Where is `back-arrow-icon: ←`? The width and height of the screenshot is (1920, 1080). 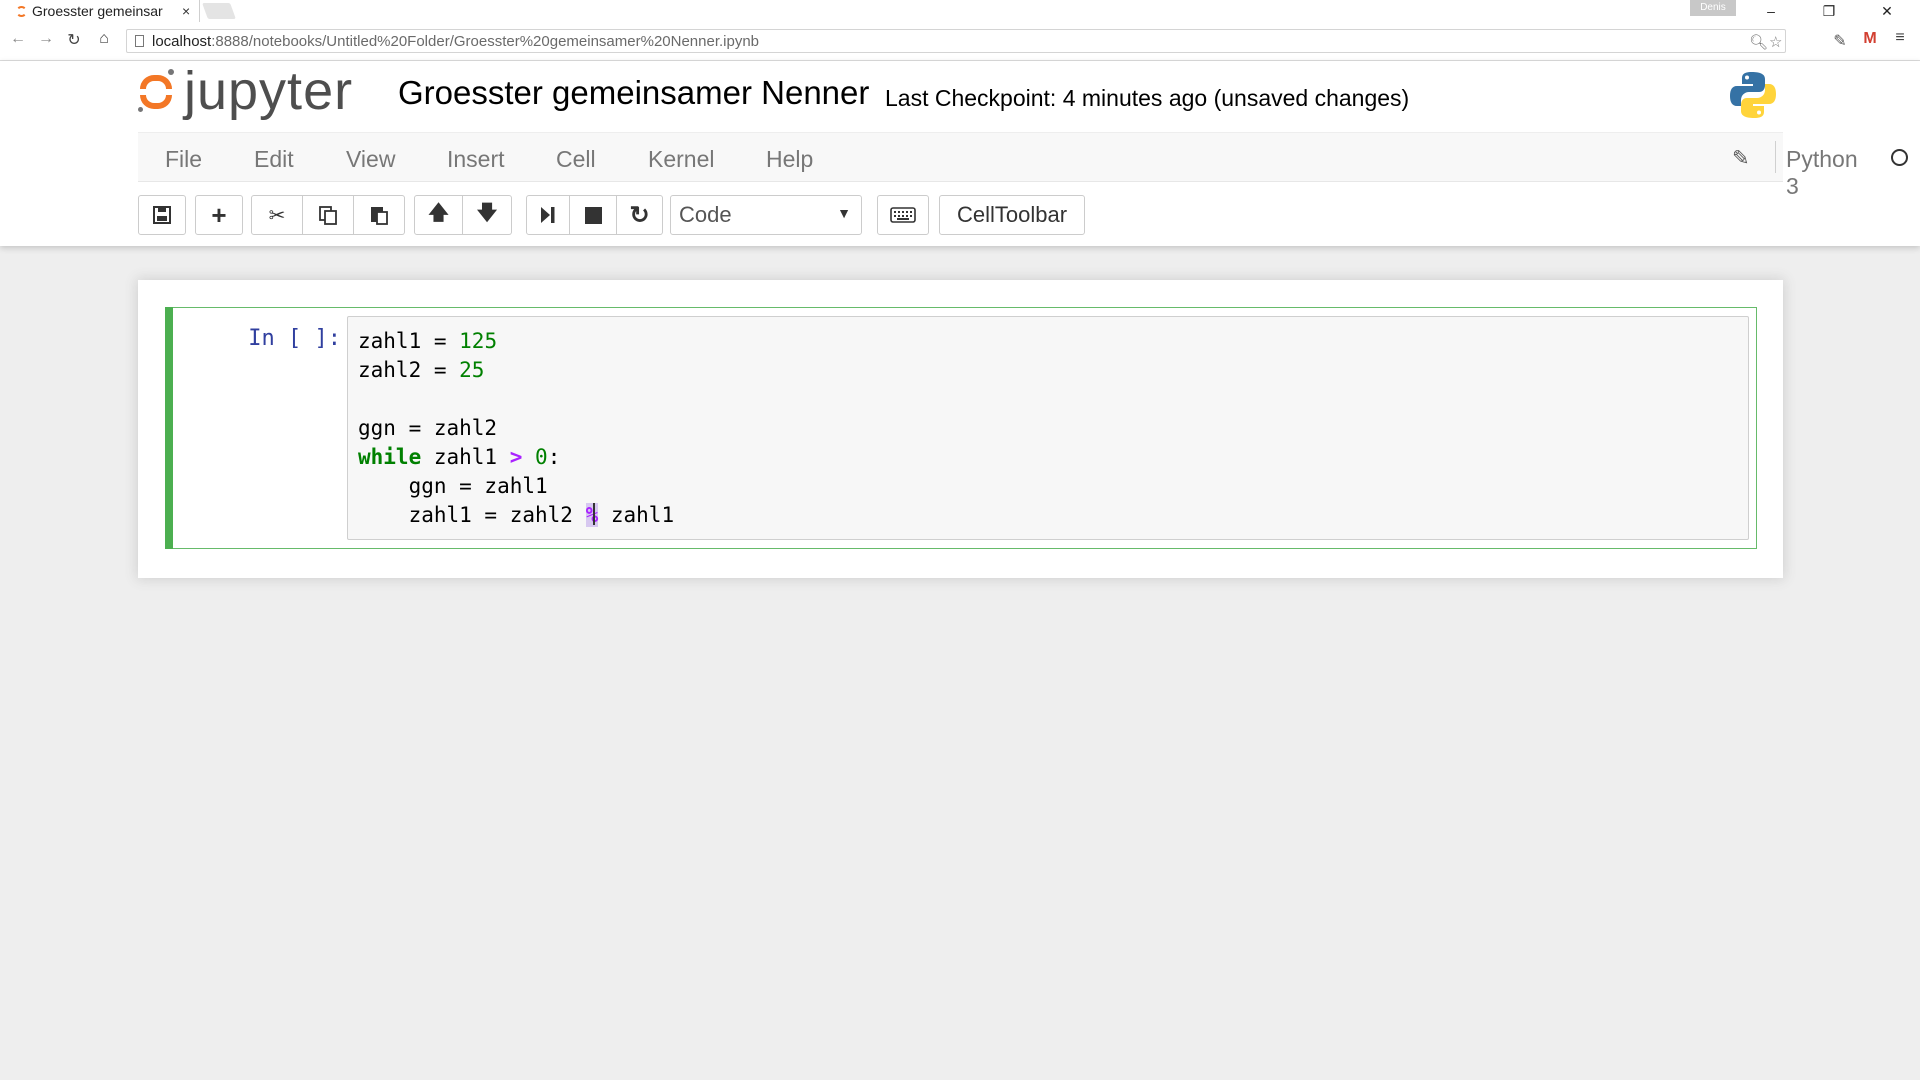
back-arrow-icon: ← is located at coordinates (18, 39).